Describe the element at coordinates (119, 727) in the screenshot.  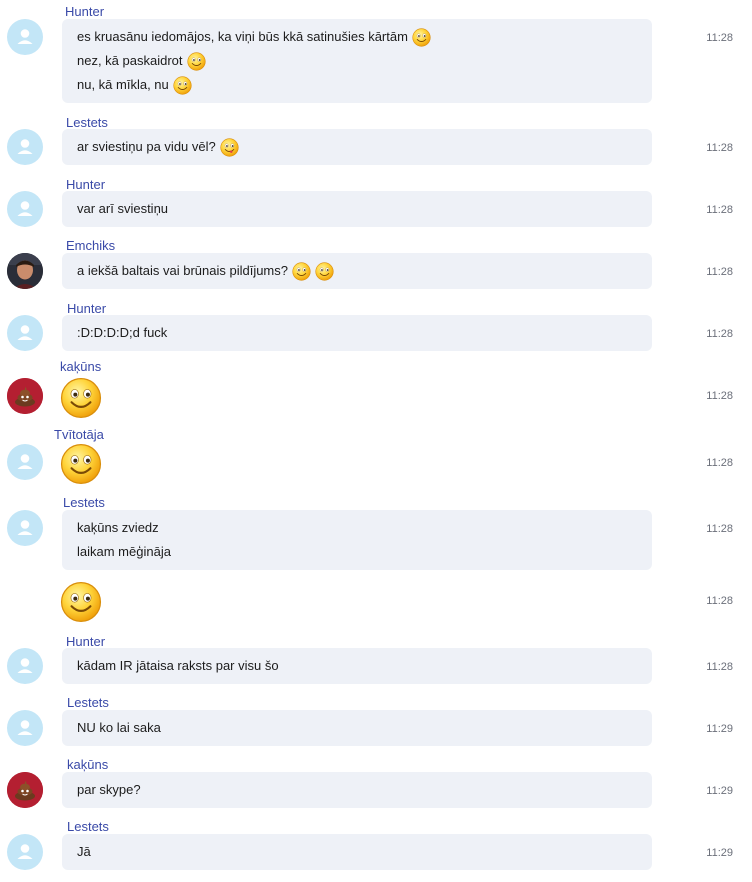
I see `message-text: NU ko lai saka` at that location.